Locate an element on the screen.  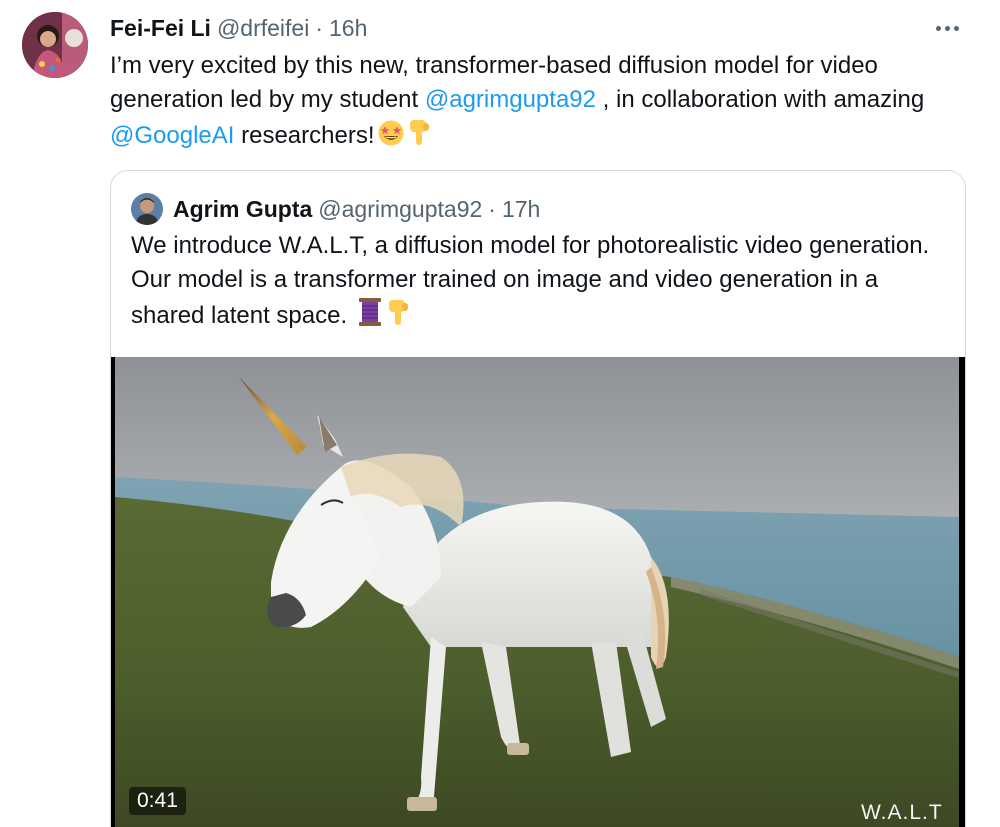
quote-header: Agrim Gupta @agrimgupta92 · 17h is located at coordinates (335, 209).